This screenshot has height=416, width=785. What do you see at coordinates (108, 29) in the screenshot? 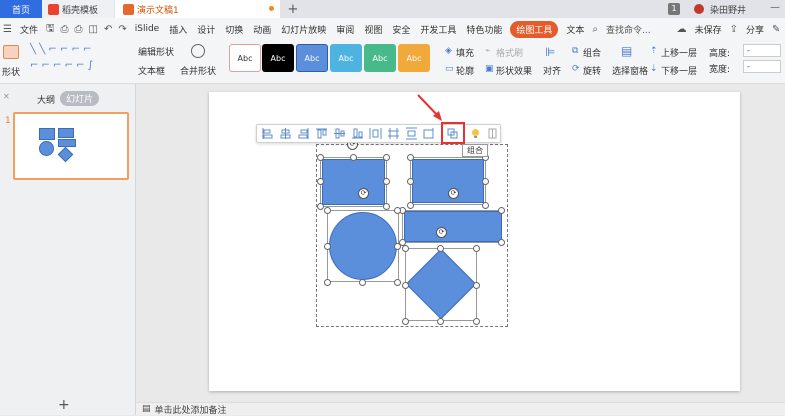
I see `undo-icon: ↶` at bounding box center [108, 29].